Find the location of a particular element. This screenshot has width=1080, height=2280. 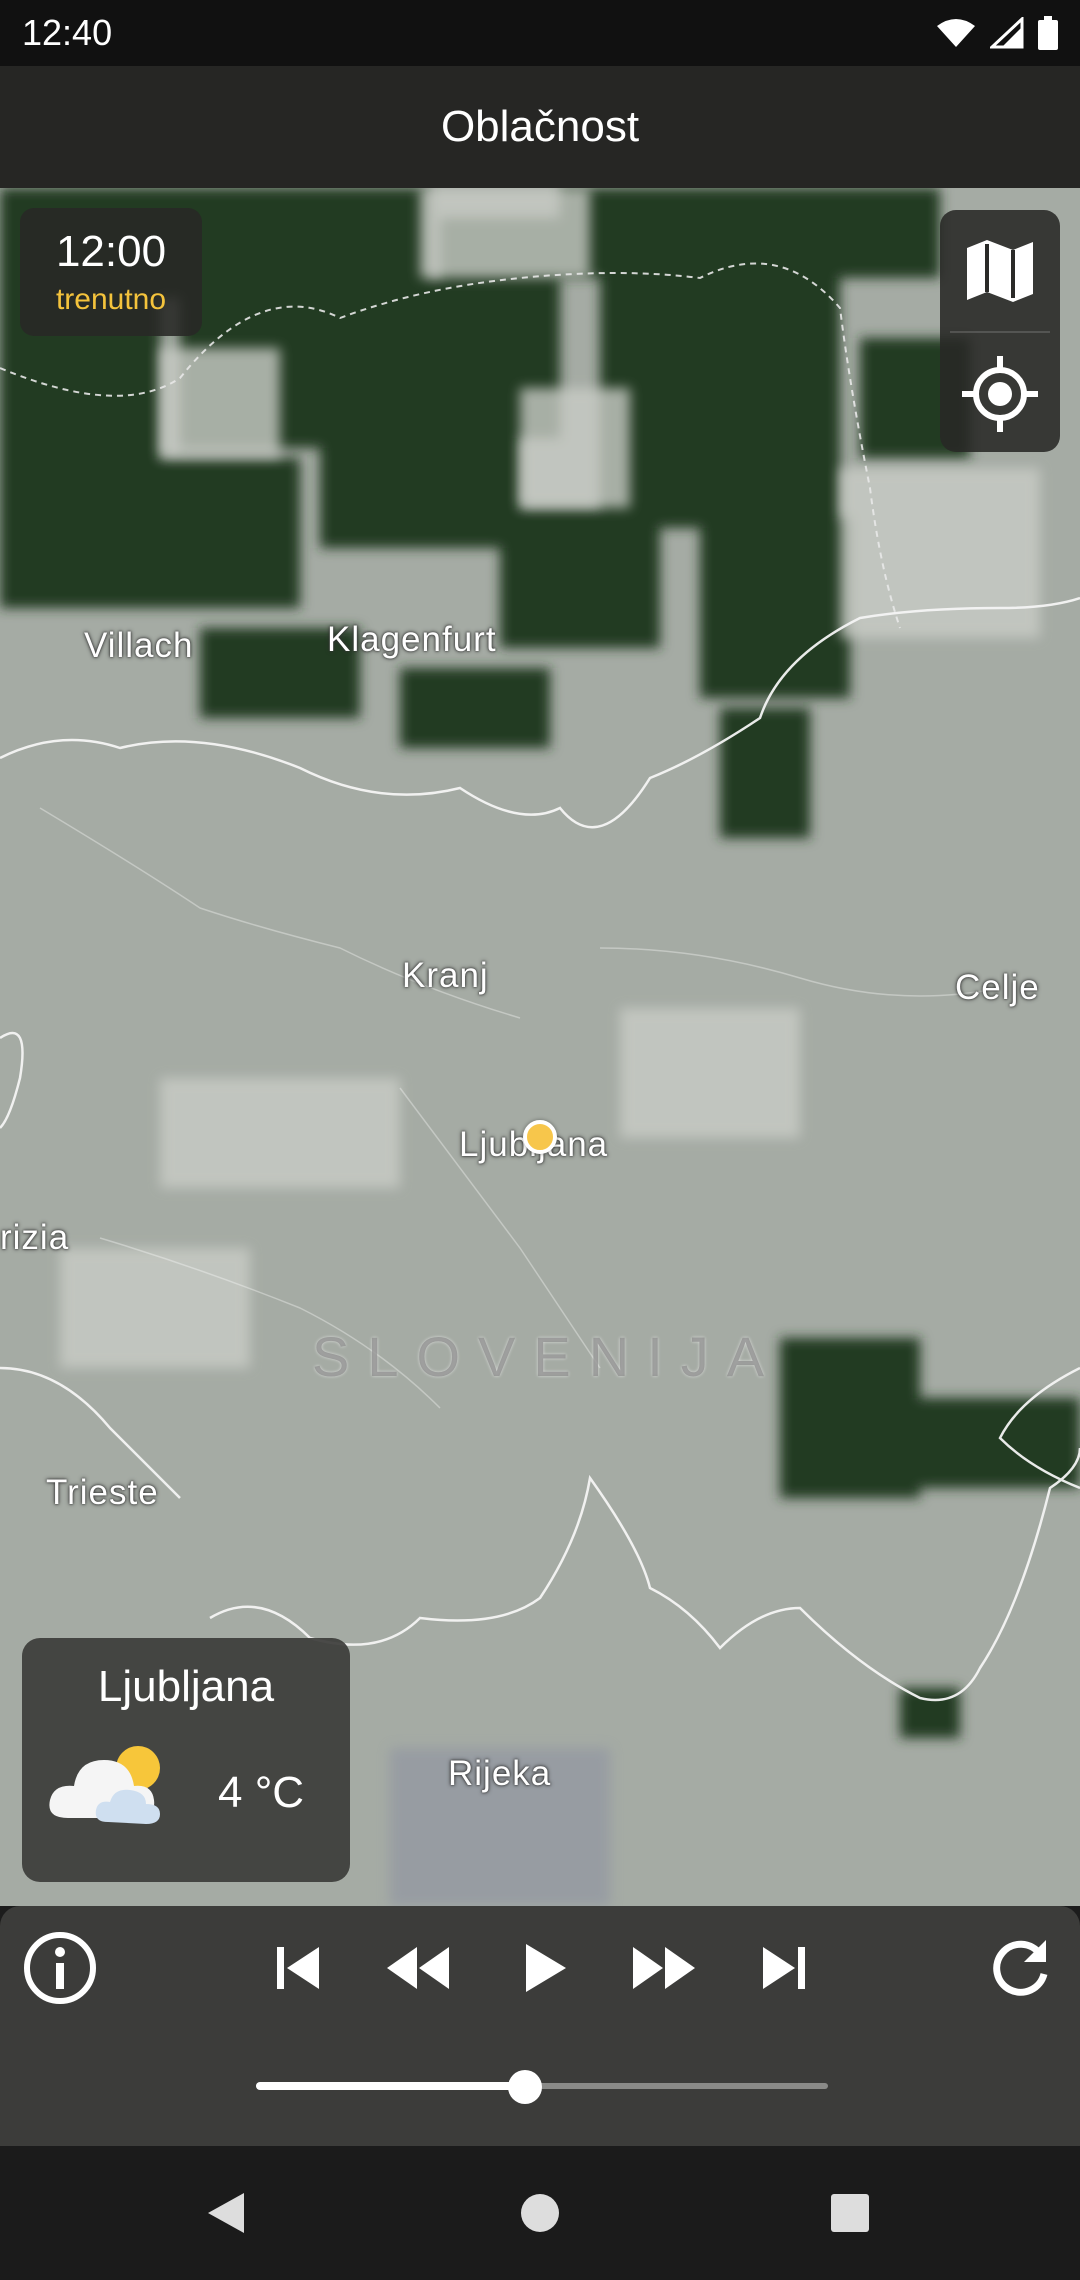

back-icon is located at coordinates (226, 2213).